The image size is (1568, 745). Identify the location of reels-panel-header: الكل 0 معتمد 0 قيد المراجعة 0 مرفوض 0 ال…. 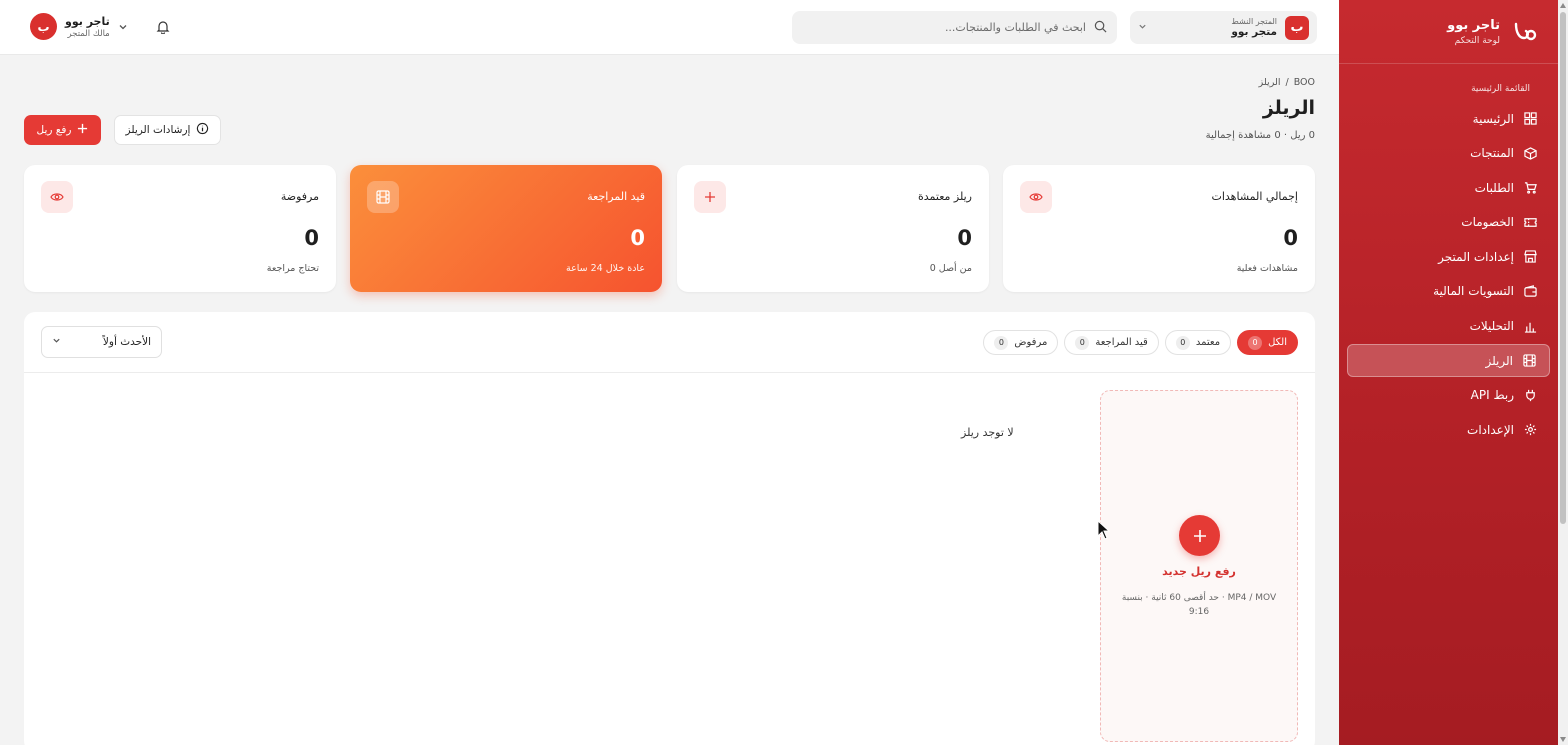
(669, 342).